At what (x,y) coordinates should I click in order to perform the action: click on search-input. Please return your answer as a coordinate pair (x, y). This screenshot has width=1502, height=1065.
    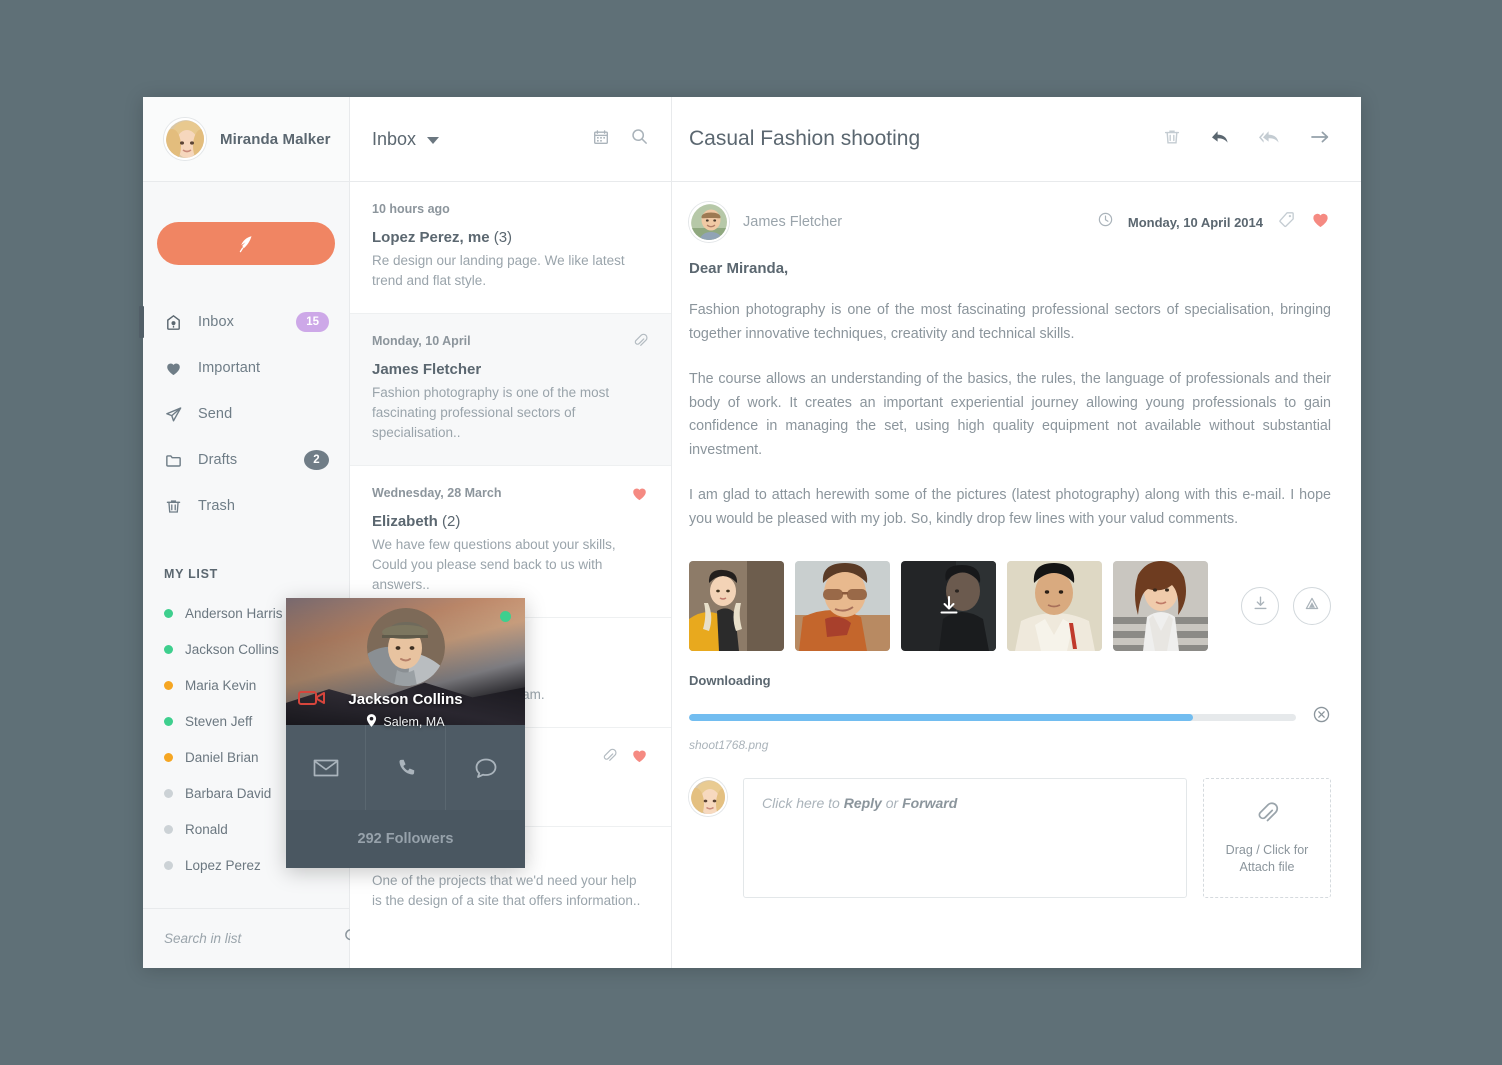
    Looking at the image, I should click on (253, 938).